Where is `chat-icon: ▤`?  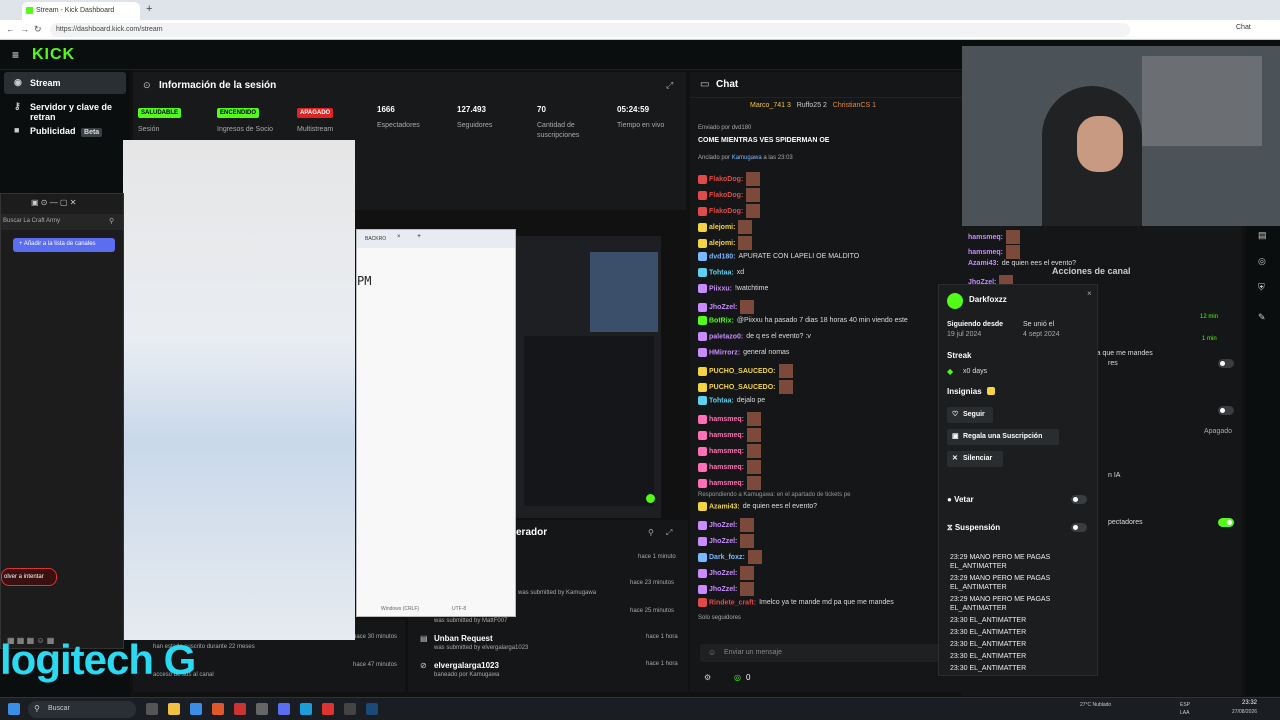 chat-icon: ▤ is located at coordinates (1262, 235).